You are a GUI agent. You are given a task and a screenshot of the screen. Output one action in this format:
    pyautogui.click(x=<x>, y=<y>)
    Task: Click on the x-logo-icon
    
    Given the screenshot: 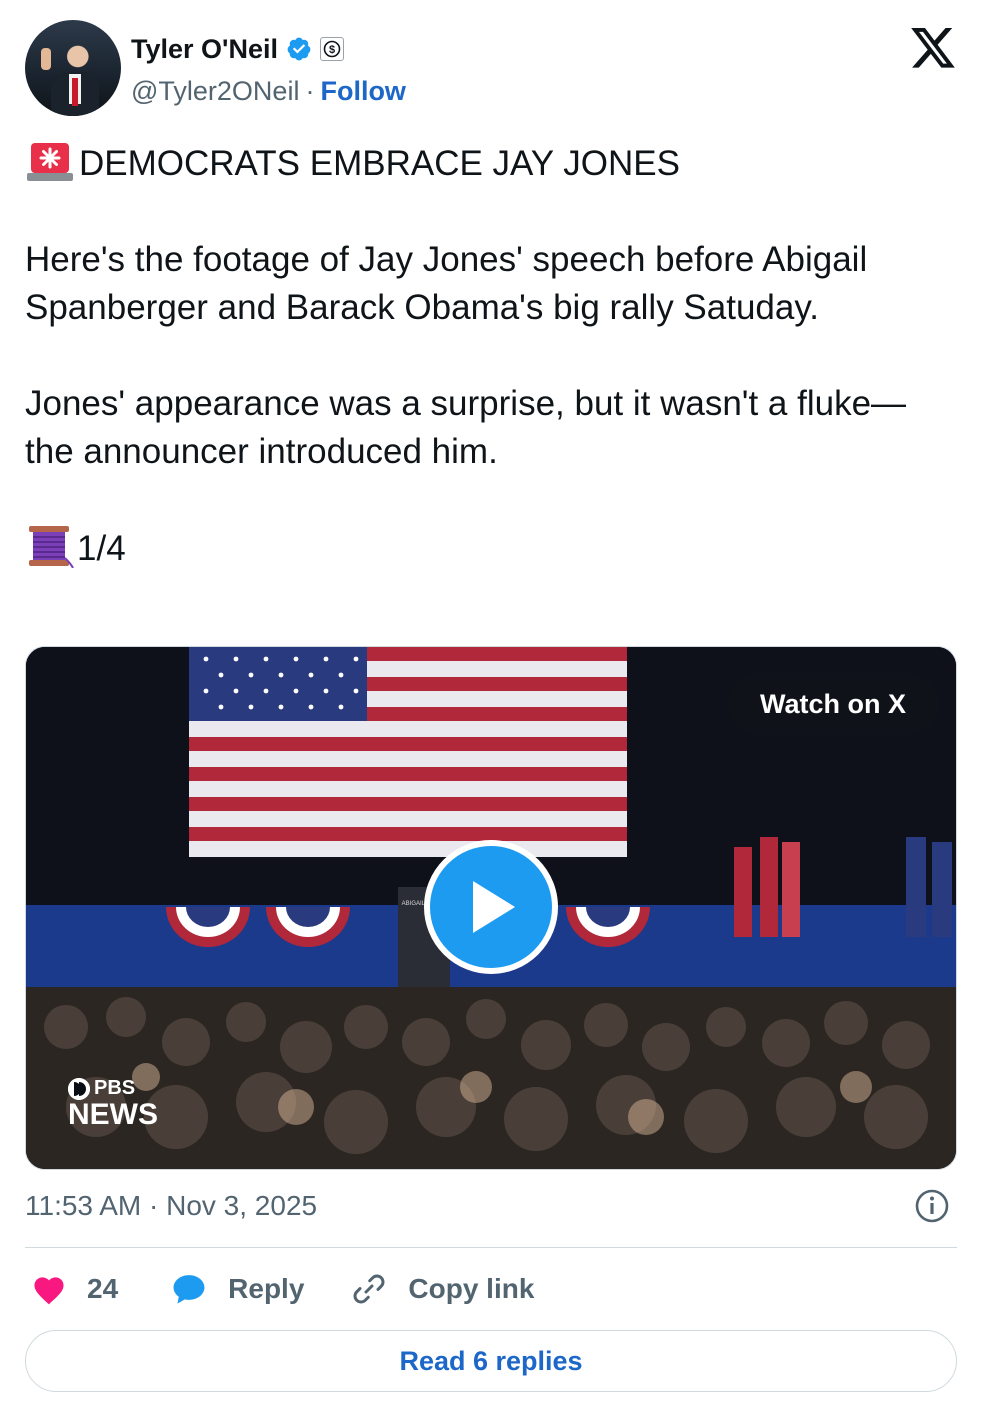 What is the action you would take?
    pyautogui.click(x=933, y=48)
    